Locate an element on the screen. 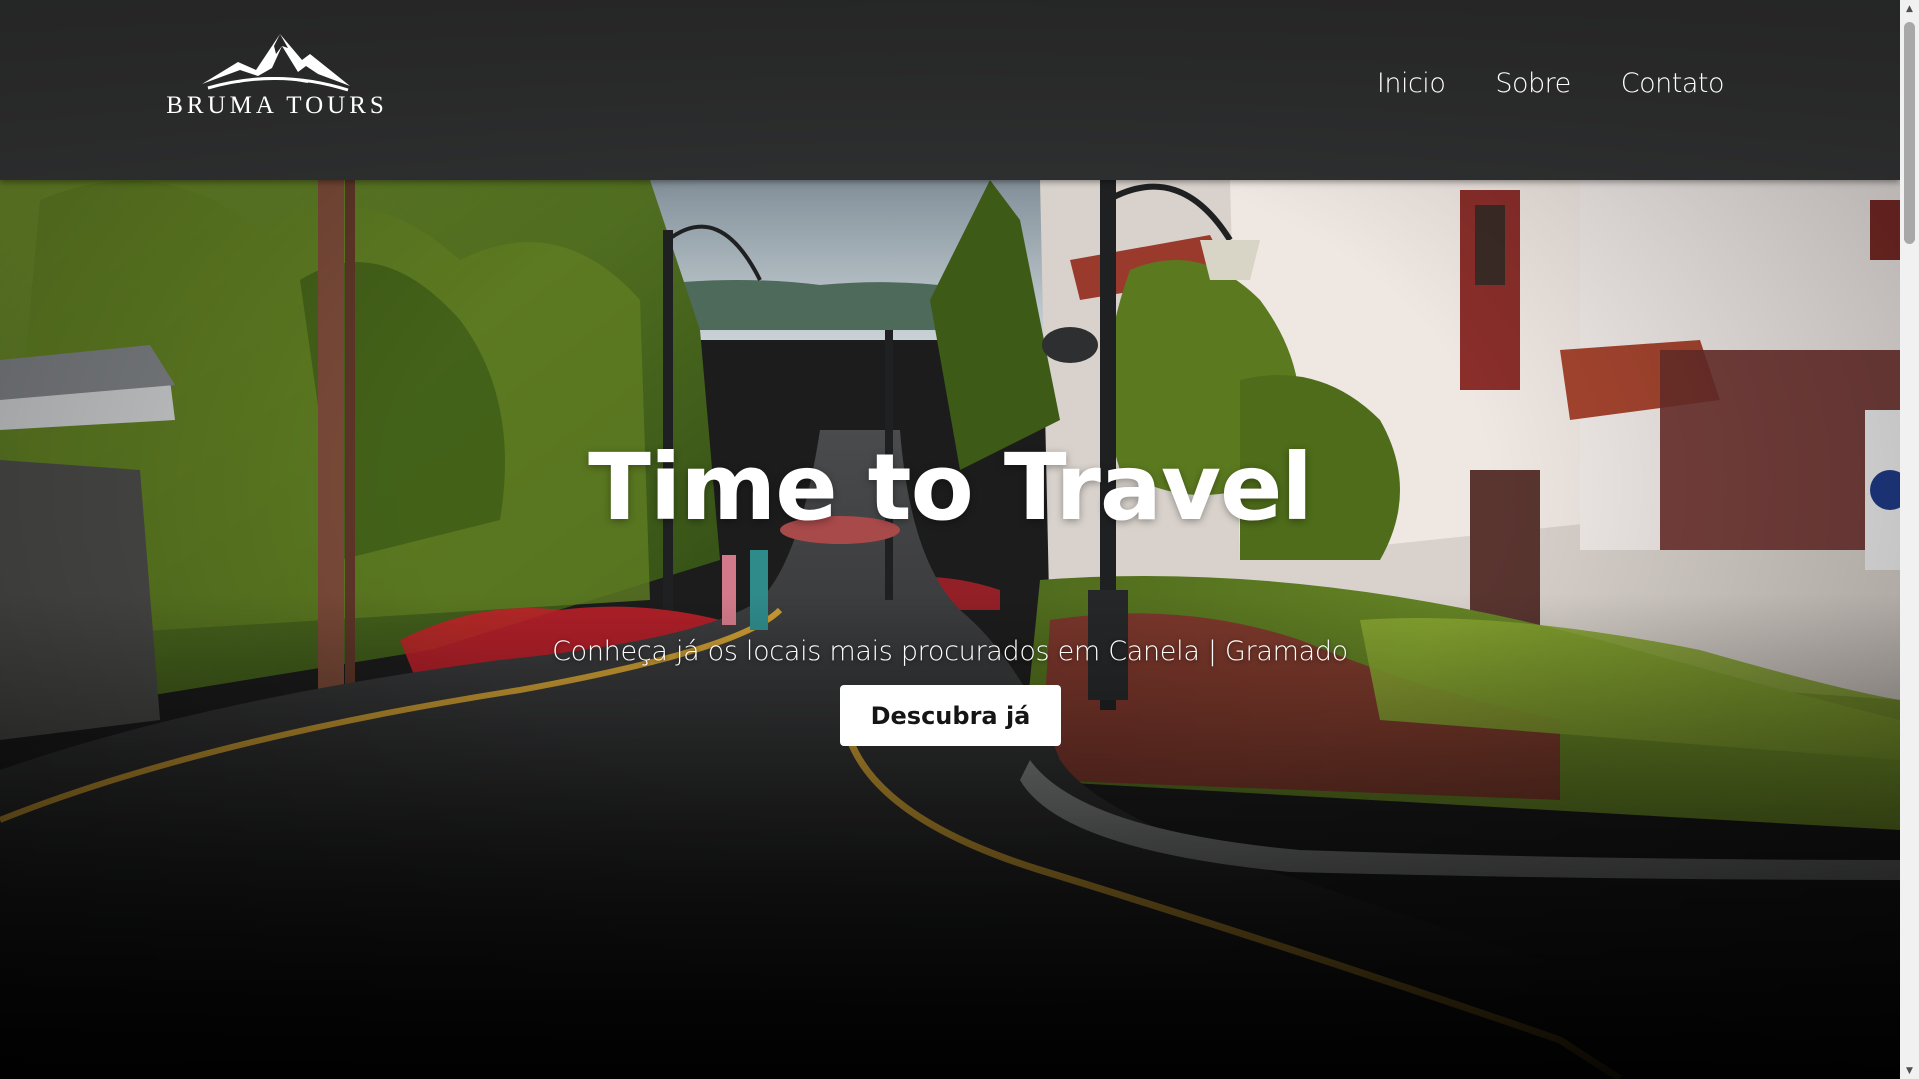 This screenshot has height=1079, width=1919. vertical-scrollbar: ▲ ▼ is located at coordinates (1909, 539).